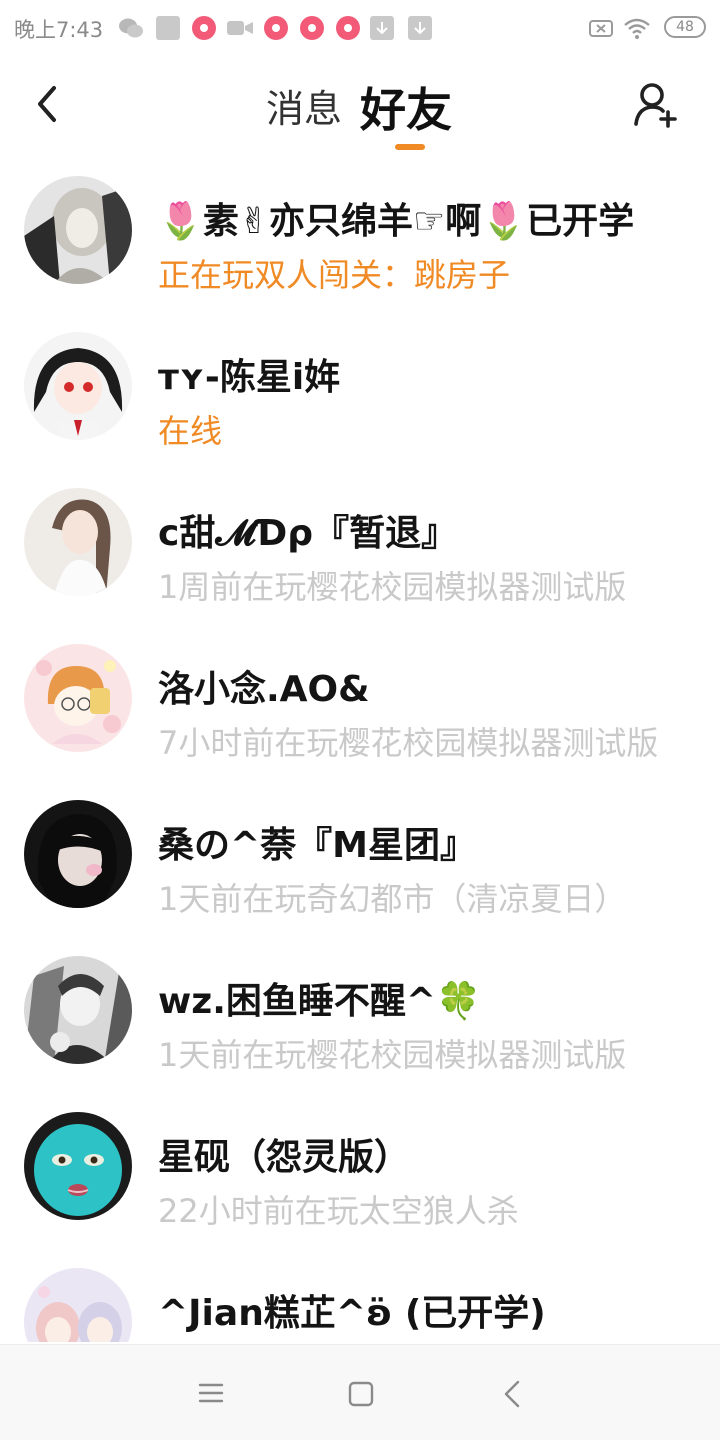 The width and height of the screenshot is (720, 1440). I want to click on friend-status: 1周前在玩樱花校园模拟器测试版, so click(392, 587).